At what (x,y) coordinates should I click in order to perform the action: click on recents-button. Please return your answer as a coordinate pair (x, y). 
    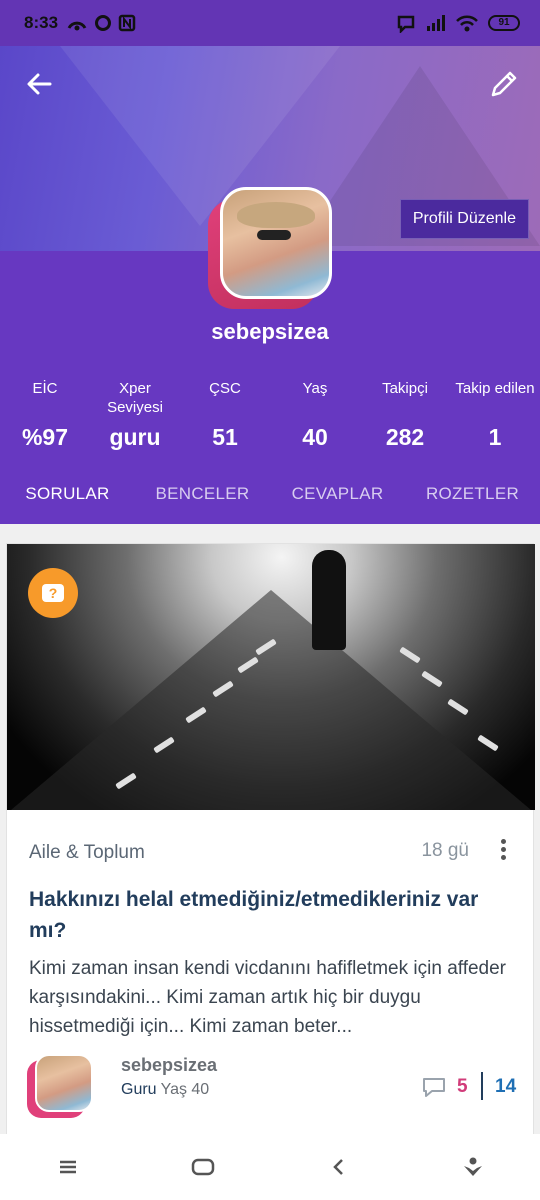
    Looking at the image, I should click on (68, 1167).